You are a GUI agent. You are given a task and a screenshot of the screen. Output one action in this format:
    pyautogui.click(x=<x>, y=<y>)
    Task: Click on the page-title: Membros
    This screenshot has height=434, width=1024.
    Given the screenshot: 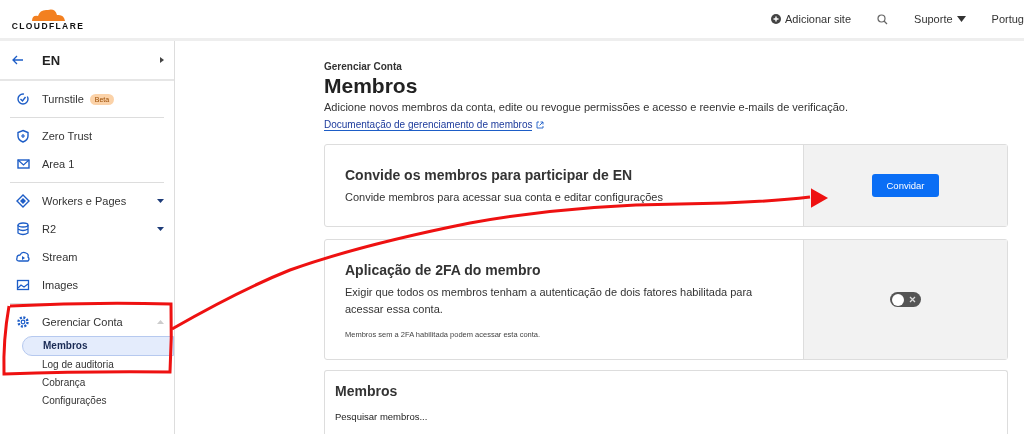 What is the action you would take?
    pyautogui.click(x=371, y=86)
    